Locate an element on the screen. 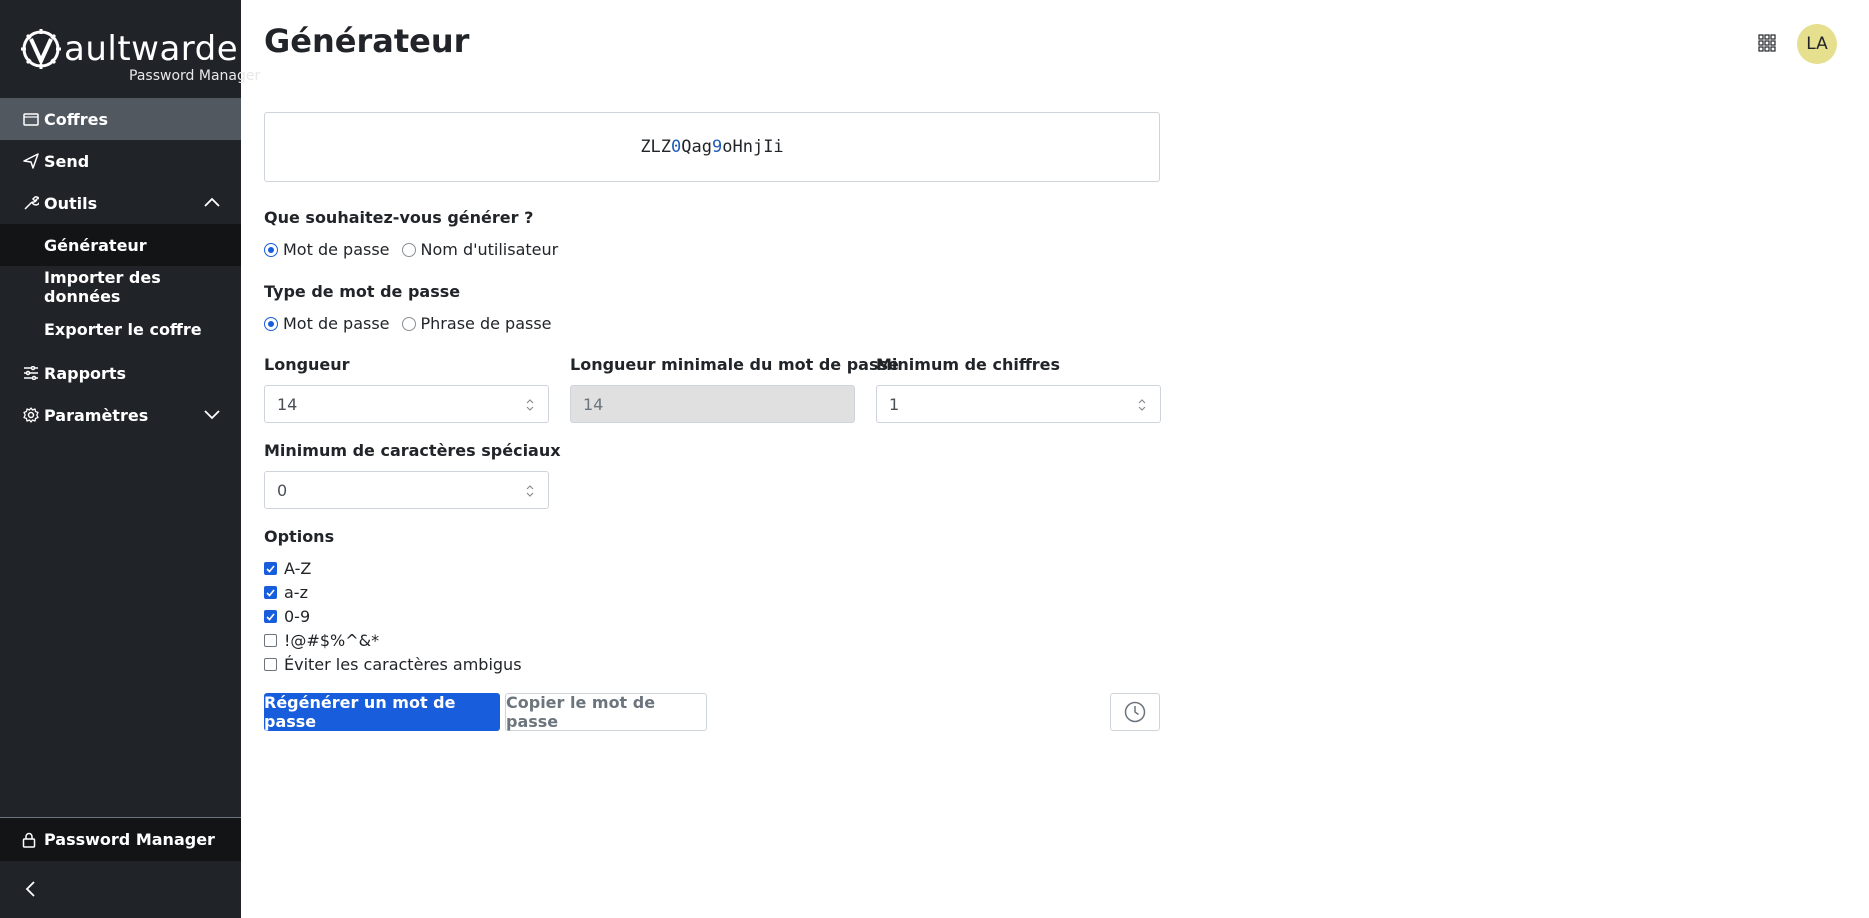 The width and height of the screenshot is (1869, 918). what-to-generate-radio-group: Mot de passe Nom d'utilisateur is located at coordinates (417, 249).